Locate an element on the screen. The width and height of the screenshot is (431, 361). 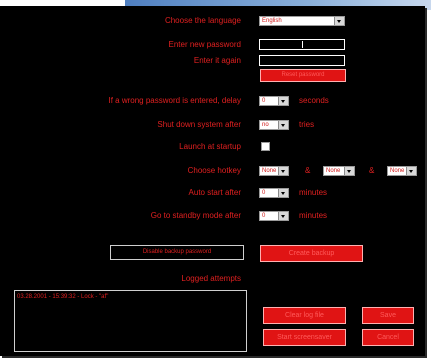
autostart-value: 0 is located at coordinates (264, 193).